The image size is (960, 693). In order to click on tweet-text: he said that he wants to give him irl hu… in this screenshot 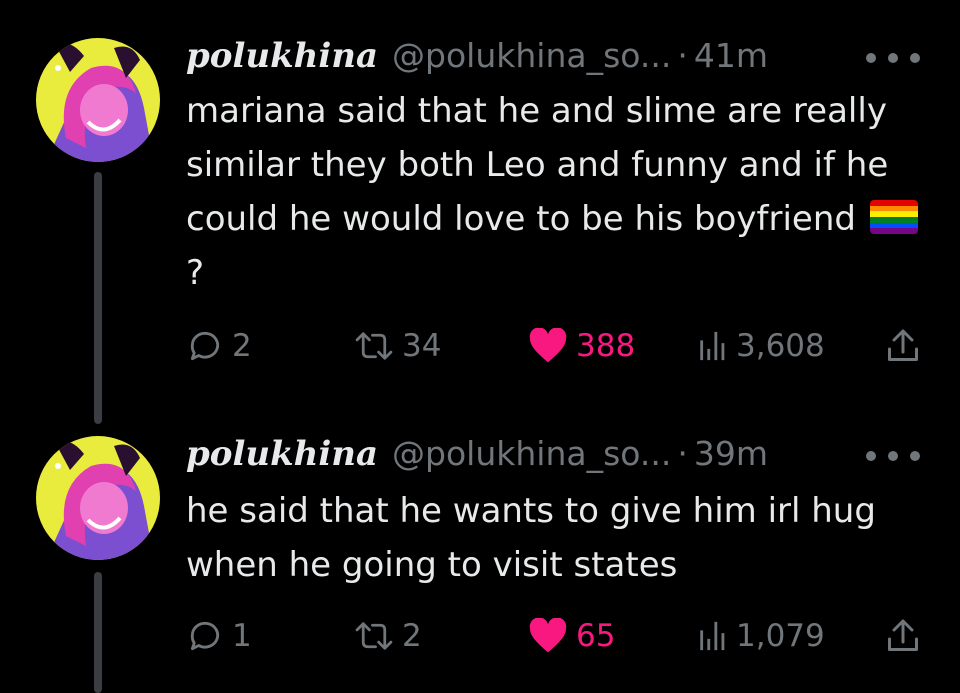, I will do `click(531, 538)`.